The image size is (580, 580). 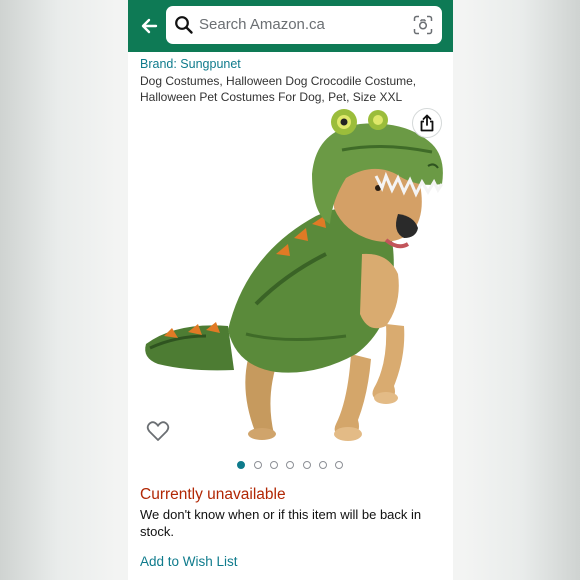 I want to click on share-icon, so click(x=427, y=123).